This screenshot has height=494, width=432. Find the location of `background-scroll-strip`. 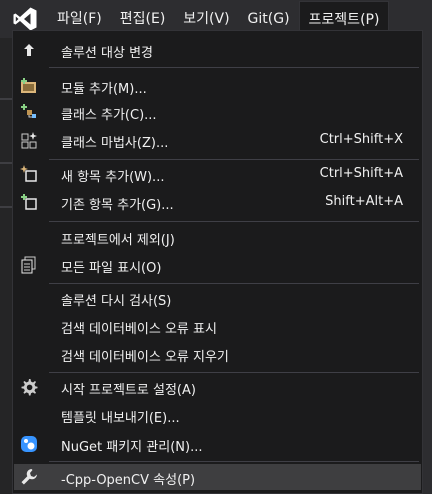

background-scroll-strip is located at coordinates (428, 266).